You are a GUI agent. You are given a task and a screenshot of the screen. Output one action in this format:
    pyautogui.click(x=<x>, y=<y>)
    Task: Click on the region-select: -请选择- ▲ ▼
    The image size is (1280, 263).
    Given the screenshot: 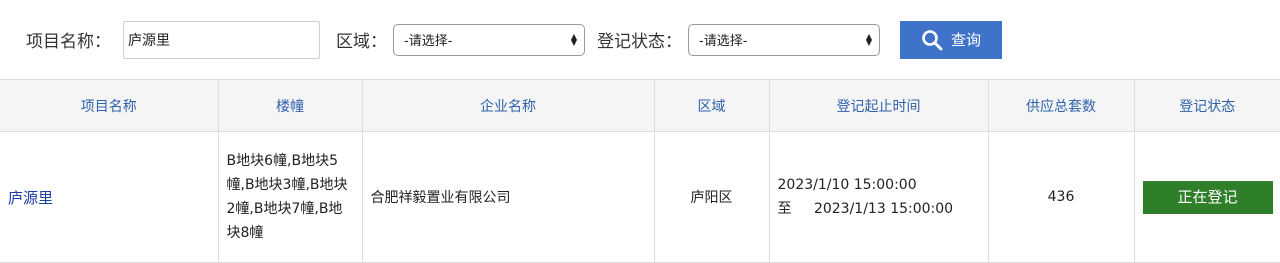 What is the action you would take?
    pyautogui.click(x=489, y=39)
    